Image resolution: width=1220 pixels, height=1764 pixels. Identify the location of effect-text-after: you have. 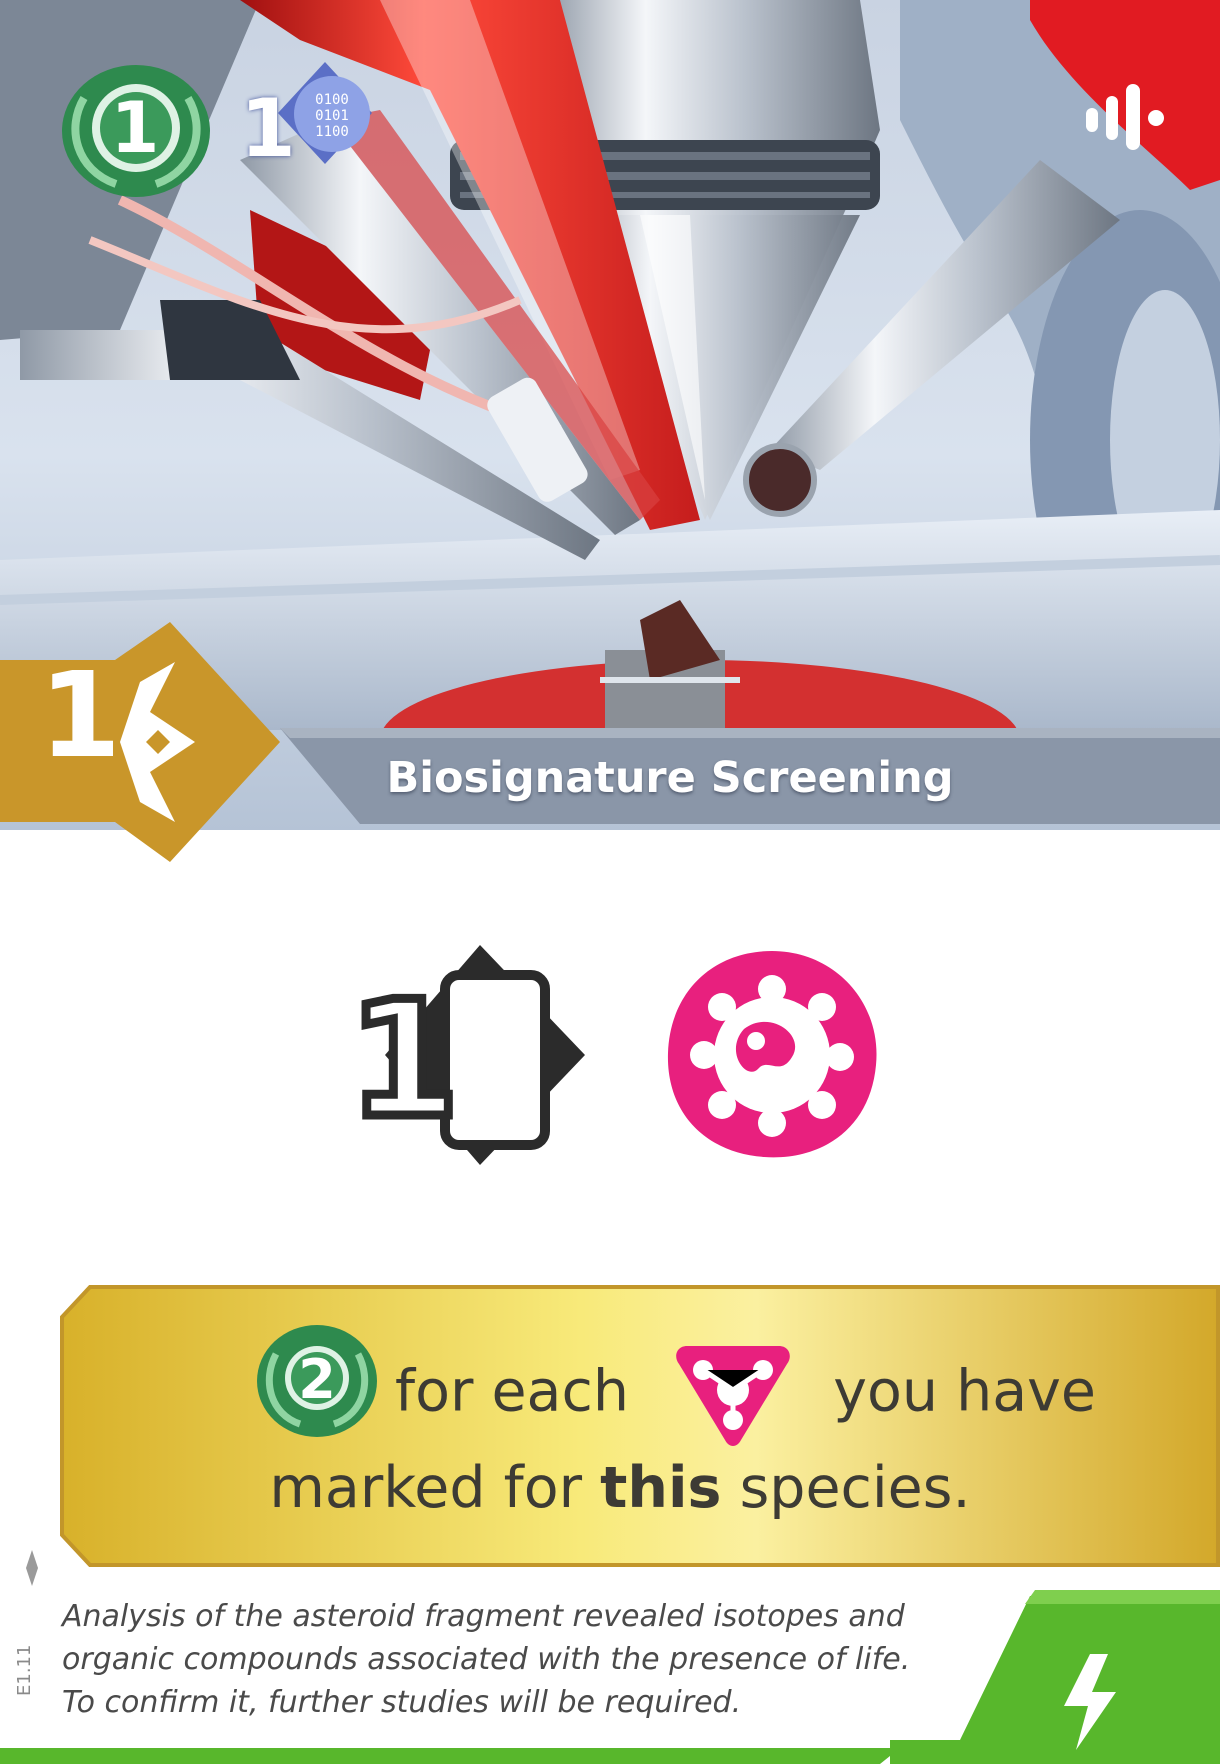
(964, 1391).